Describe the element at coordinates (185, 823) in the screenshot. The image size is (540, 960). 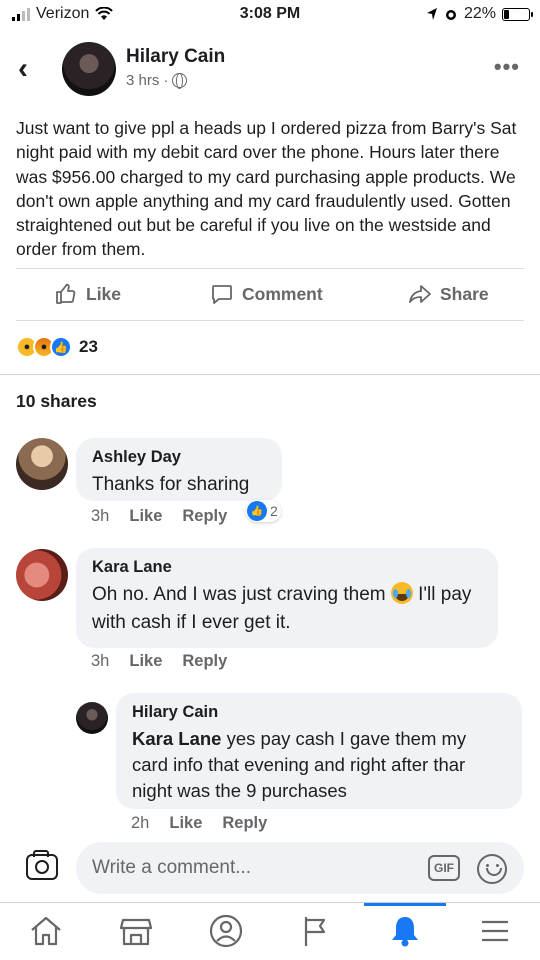
I see `reply-like-button: Like` at that location.